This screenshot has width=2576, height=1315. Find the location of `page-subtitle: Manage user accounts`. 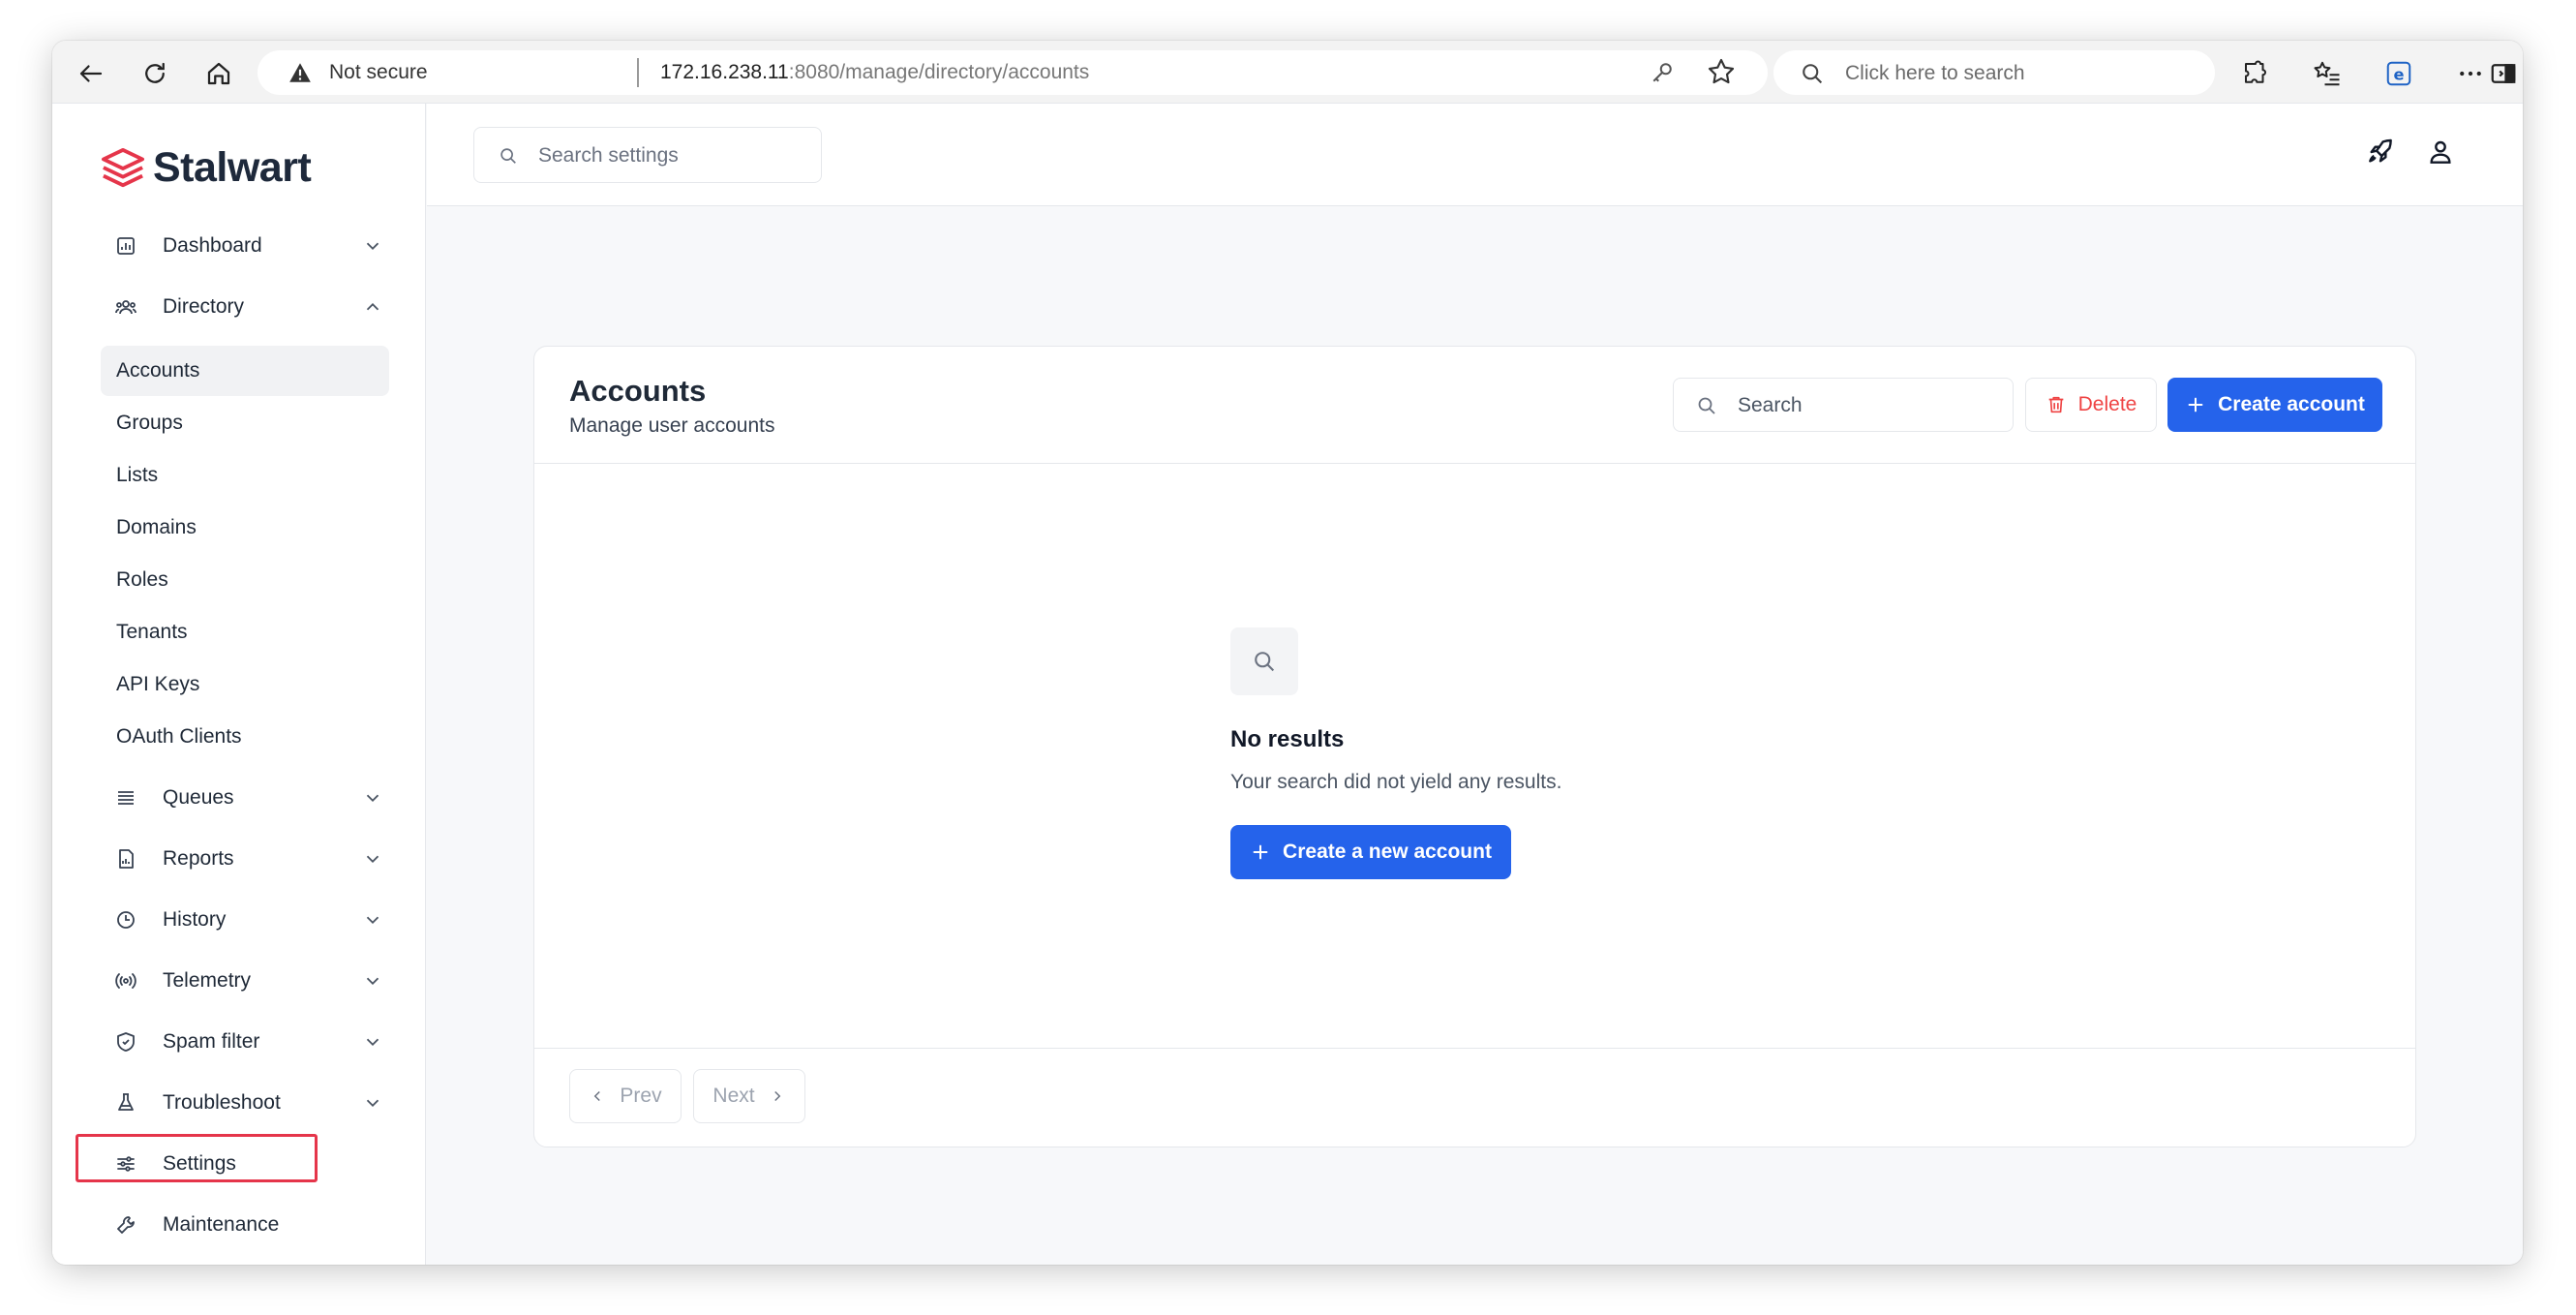

page-subtitle: Manage user accounts is located at coordinates (672, 426).